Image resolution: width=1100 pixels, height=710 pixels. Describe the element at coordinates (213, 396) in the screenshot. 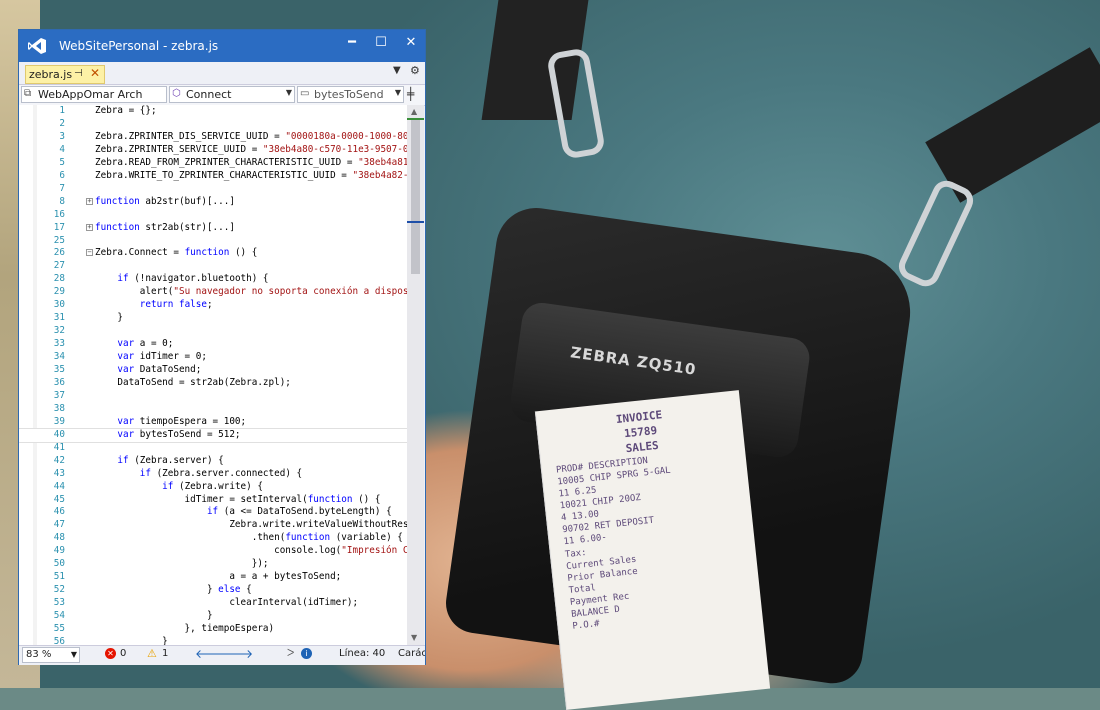

I see `code-line: 37` at that location.